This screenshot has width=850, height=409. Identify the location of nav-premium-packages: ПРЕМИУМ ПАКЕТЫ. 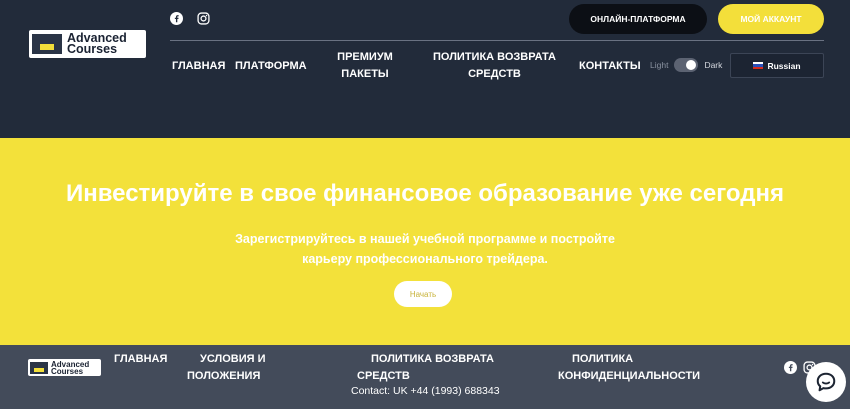
(365, 66).